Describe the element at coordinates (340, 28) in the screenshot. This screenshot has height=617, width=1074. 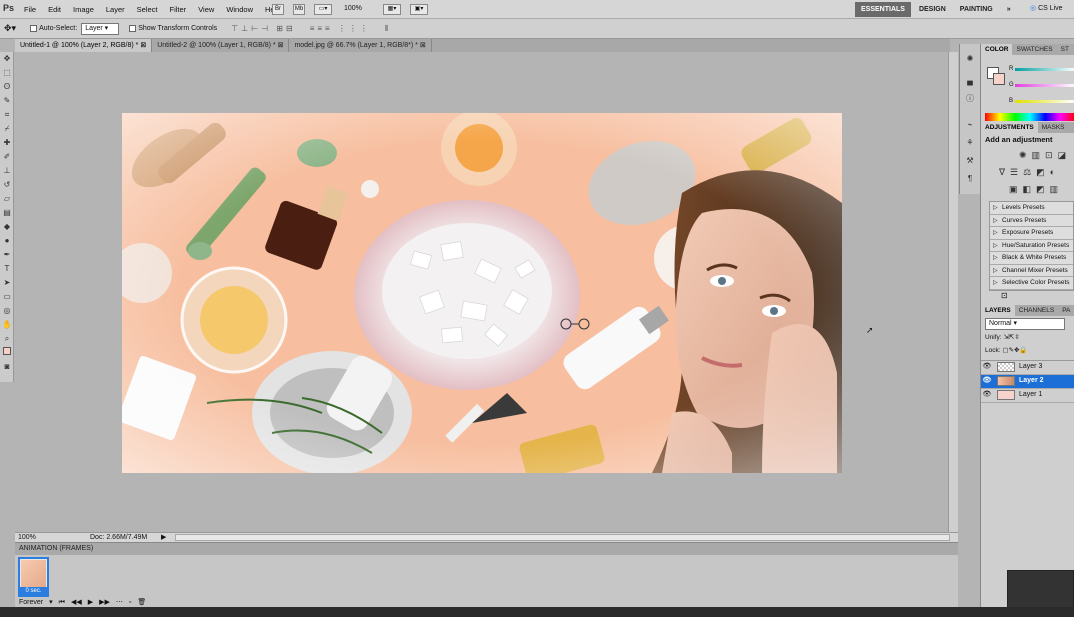
I see `distribute-icons: ≡≡≡ ⋮⋮⋮` at that location.